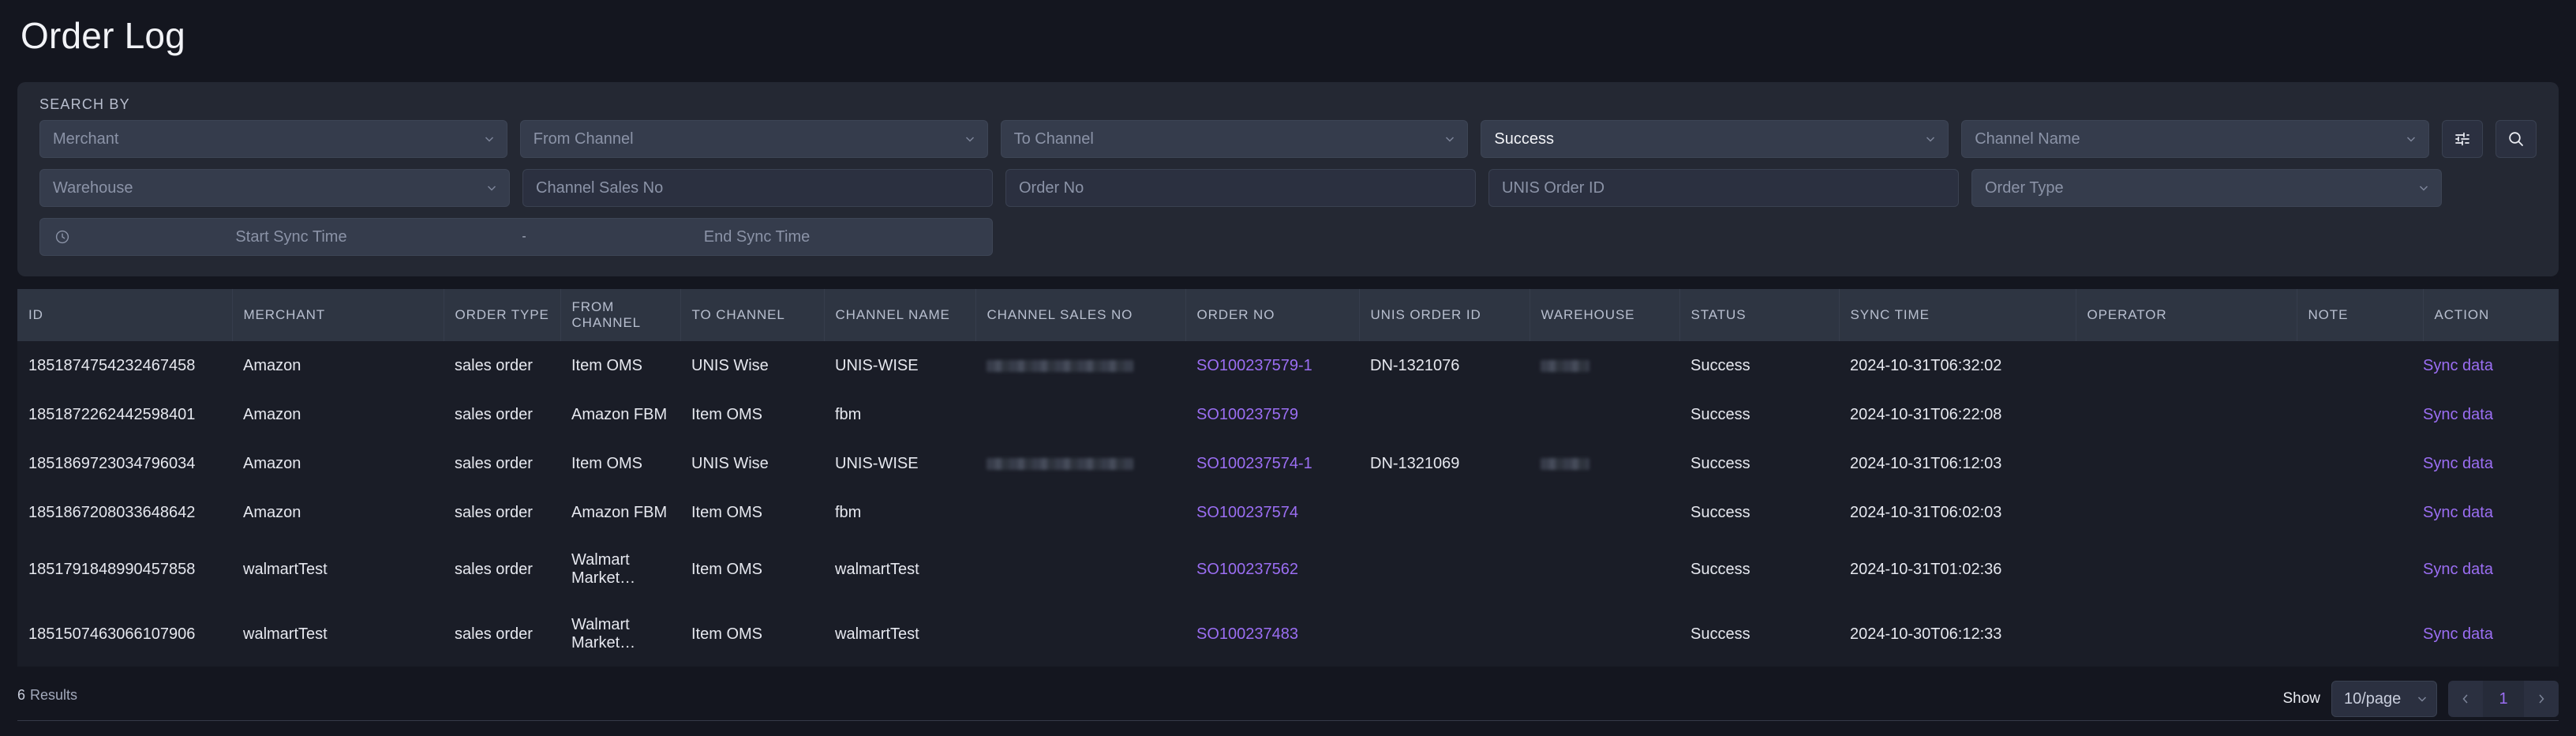 The height and width of the screenshot is (736, 2576). What do you see at coordinates (1715, 139) in the screenshot?
I see `status-select: Success` at bounding box center [1715, 139].